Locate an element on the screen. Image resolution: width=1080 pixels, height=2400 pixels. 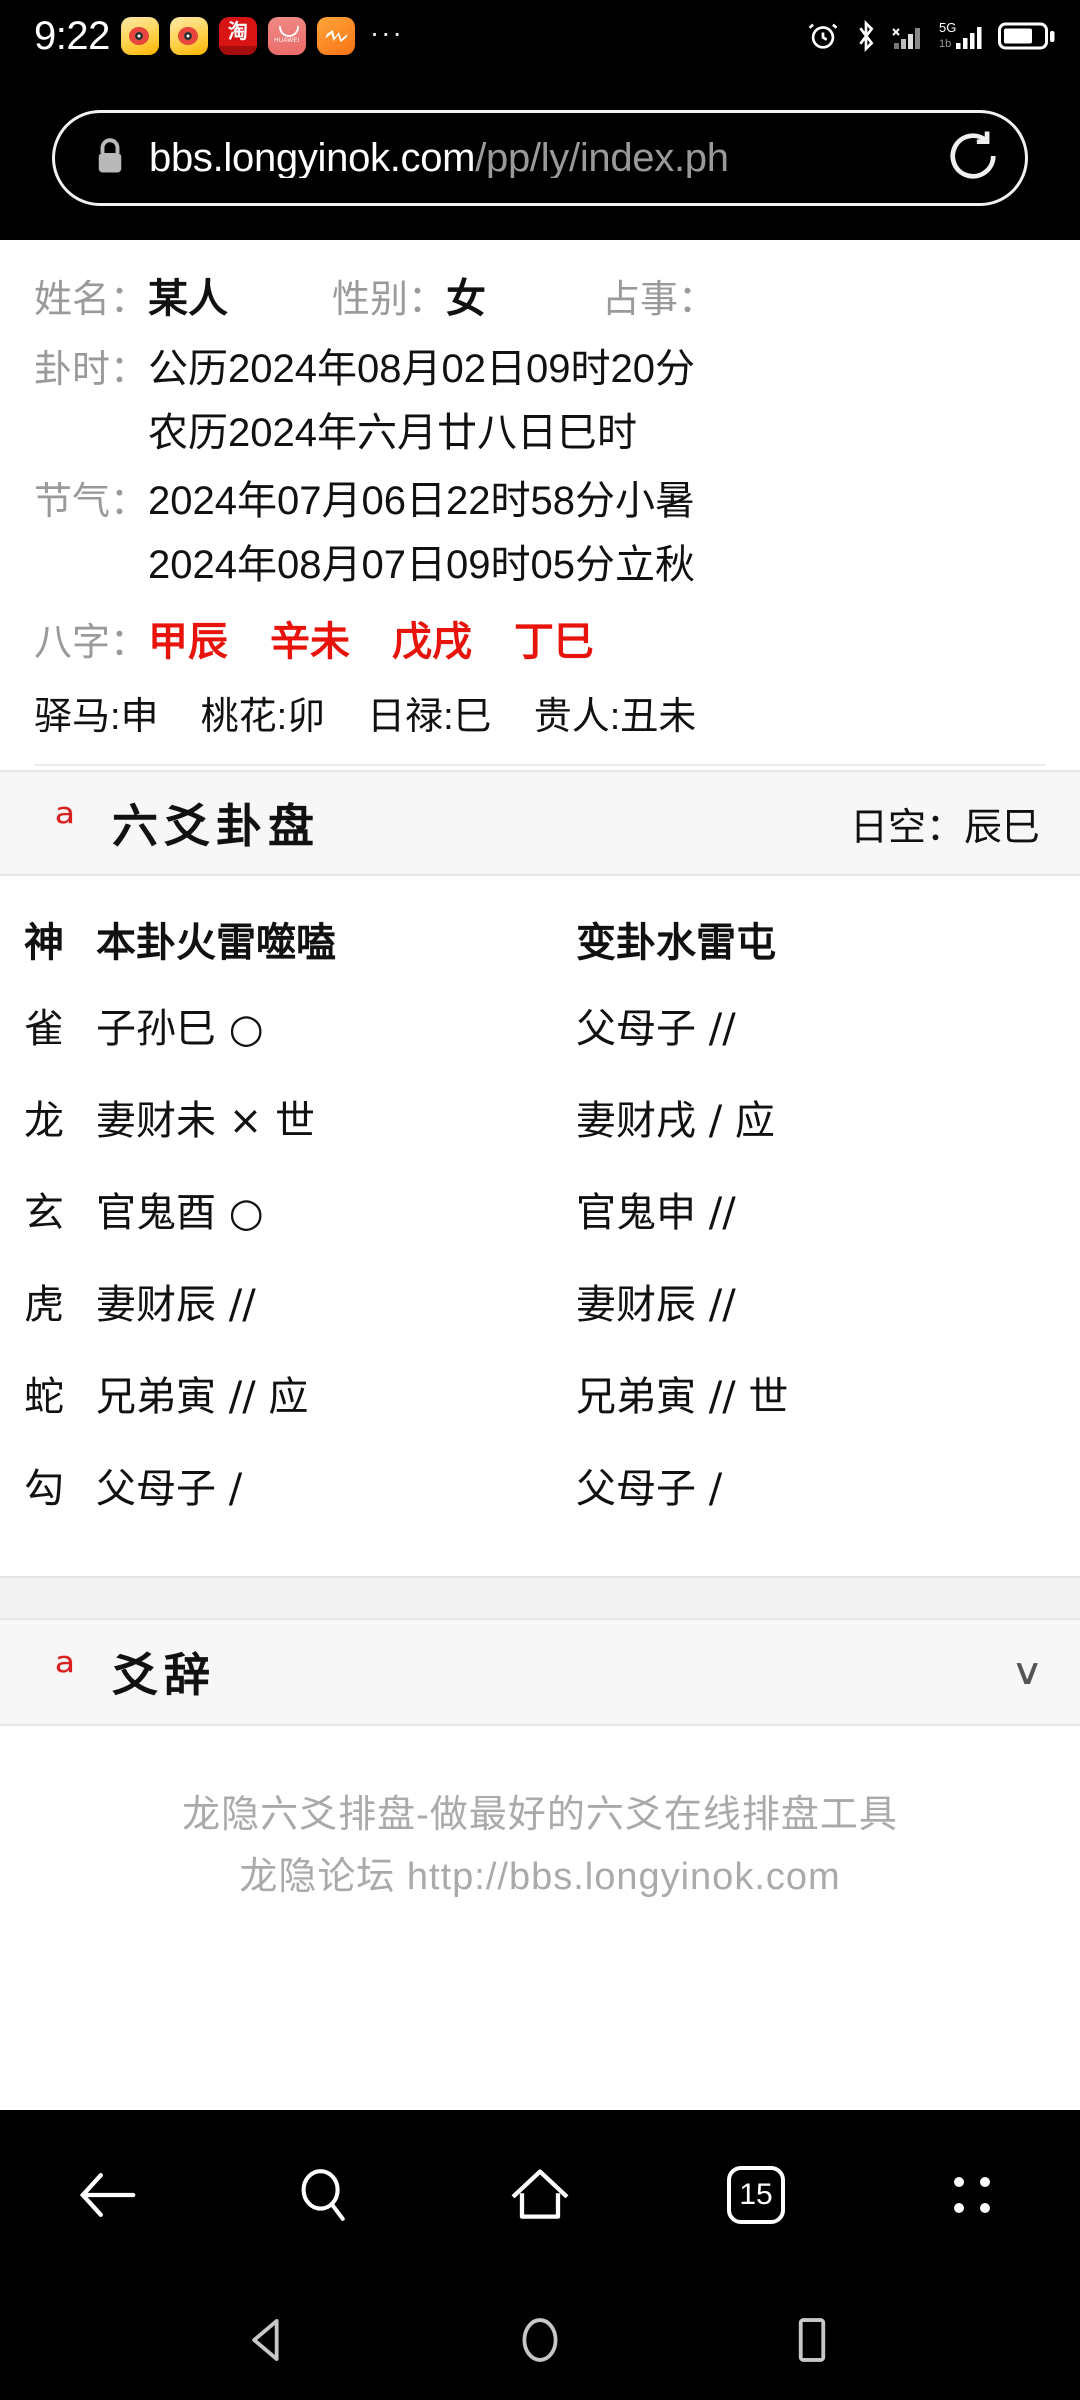
5g-signal-icon: 5G 1b is located at coordinates (962, 36).